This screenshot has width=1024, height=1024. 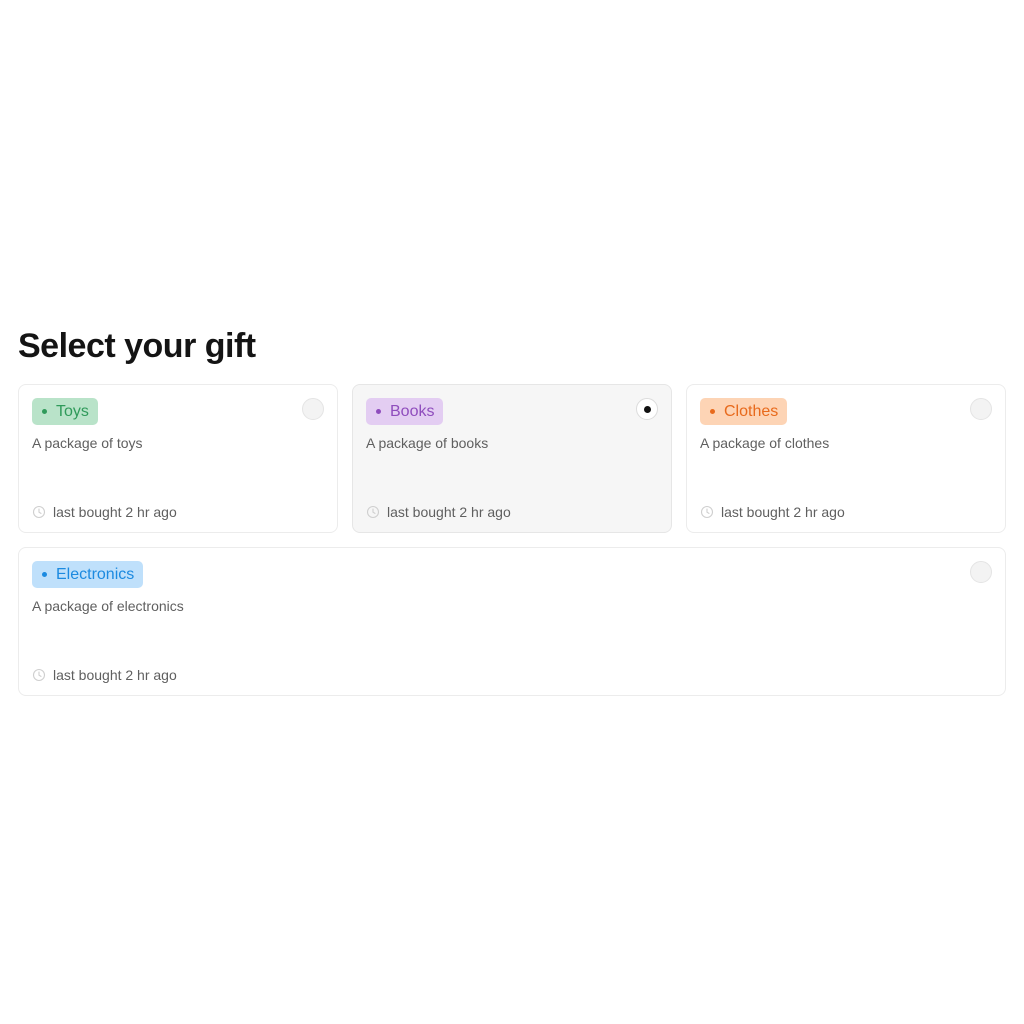 What do you see at coordinates (95, 574) in the screenshot?
I see `gift-tag-label: Electronics` at bounding box center [95, 574].